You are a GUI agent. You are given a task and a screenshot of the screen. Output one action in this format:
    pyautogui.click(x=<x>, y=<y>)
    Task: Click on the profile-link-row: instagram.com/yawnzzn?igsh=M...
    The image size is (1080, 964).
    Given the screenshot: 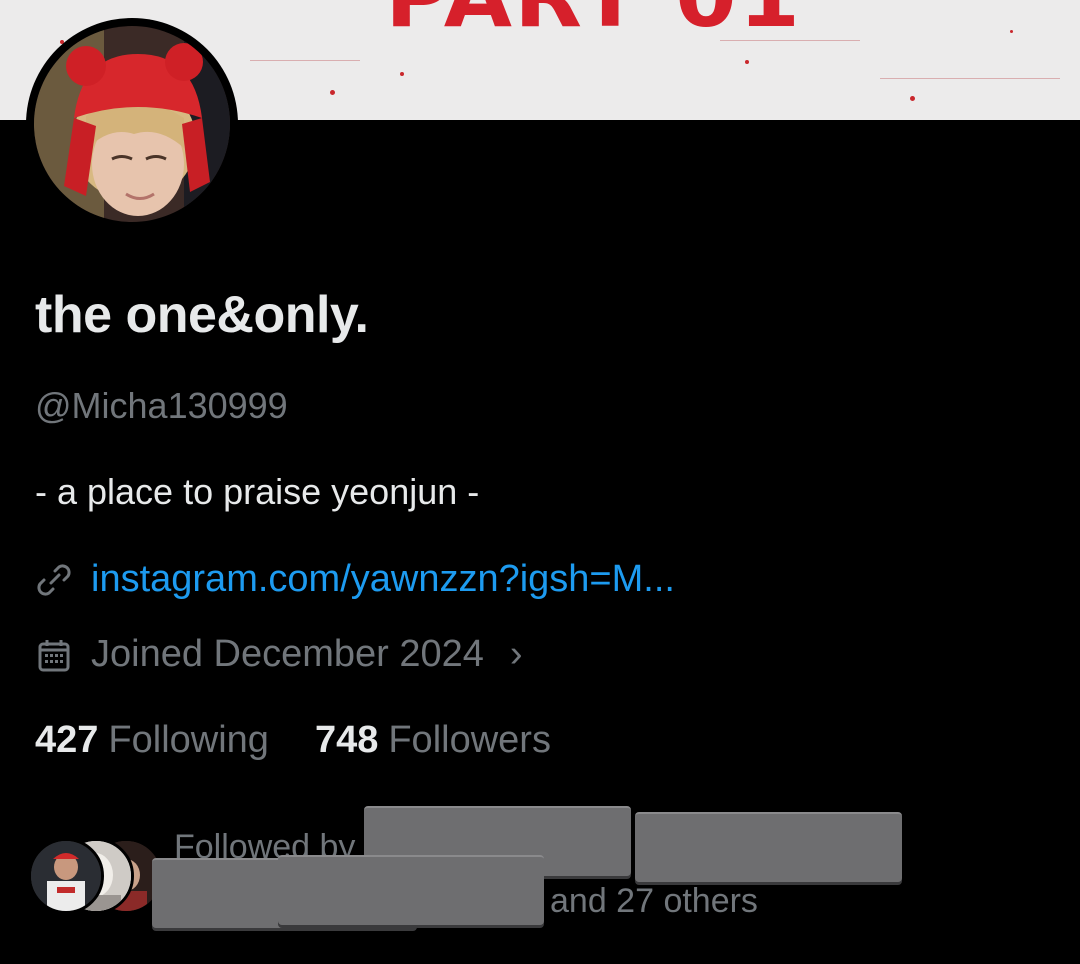 What is the action you would take?
    pyautogui.click(x=355, y=579)
    